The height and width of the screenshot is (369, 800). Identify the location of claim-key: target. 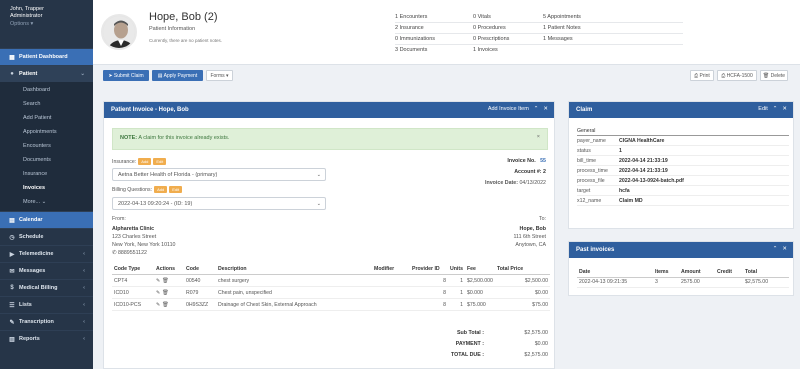
(584, 190).